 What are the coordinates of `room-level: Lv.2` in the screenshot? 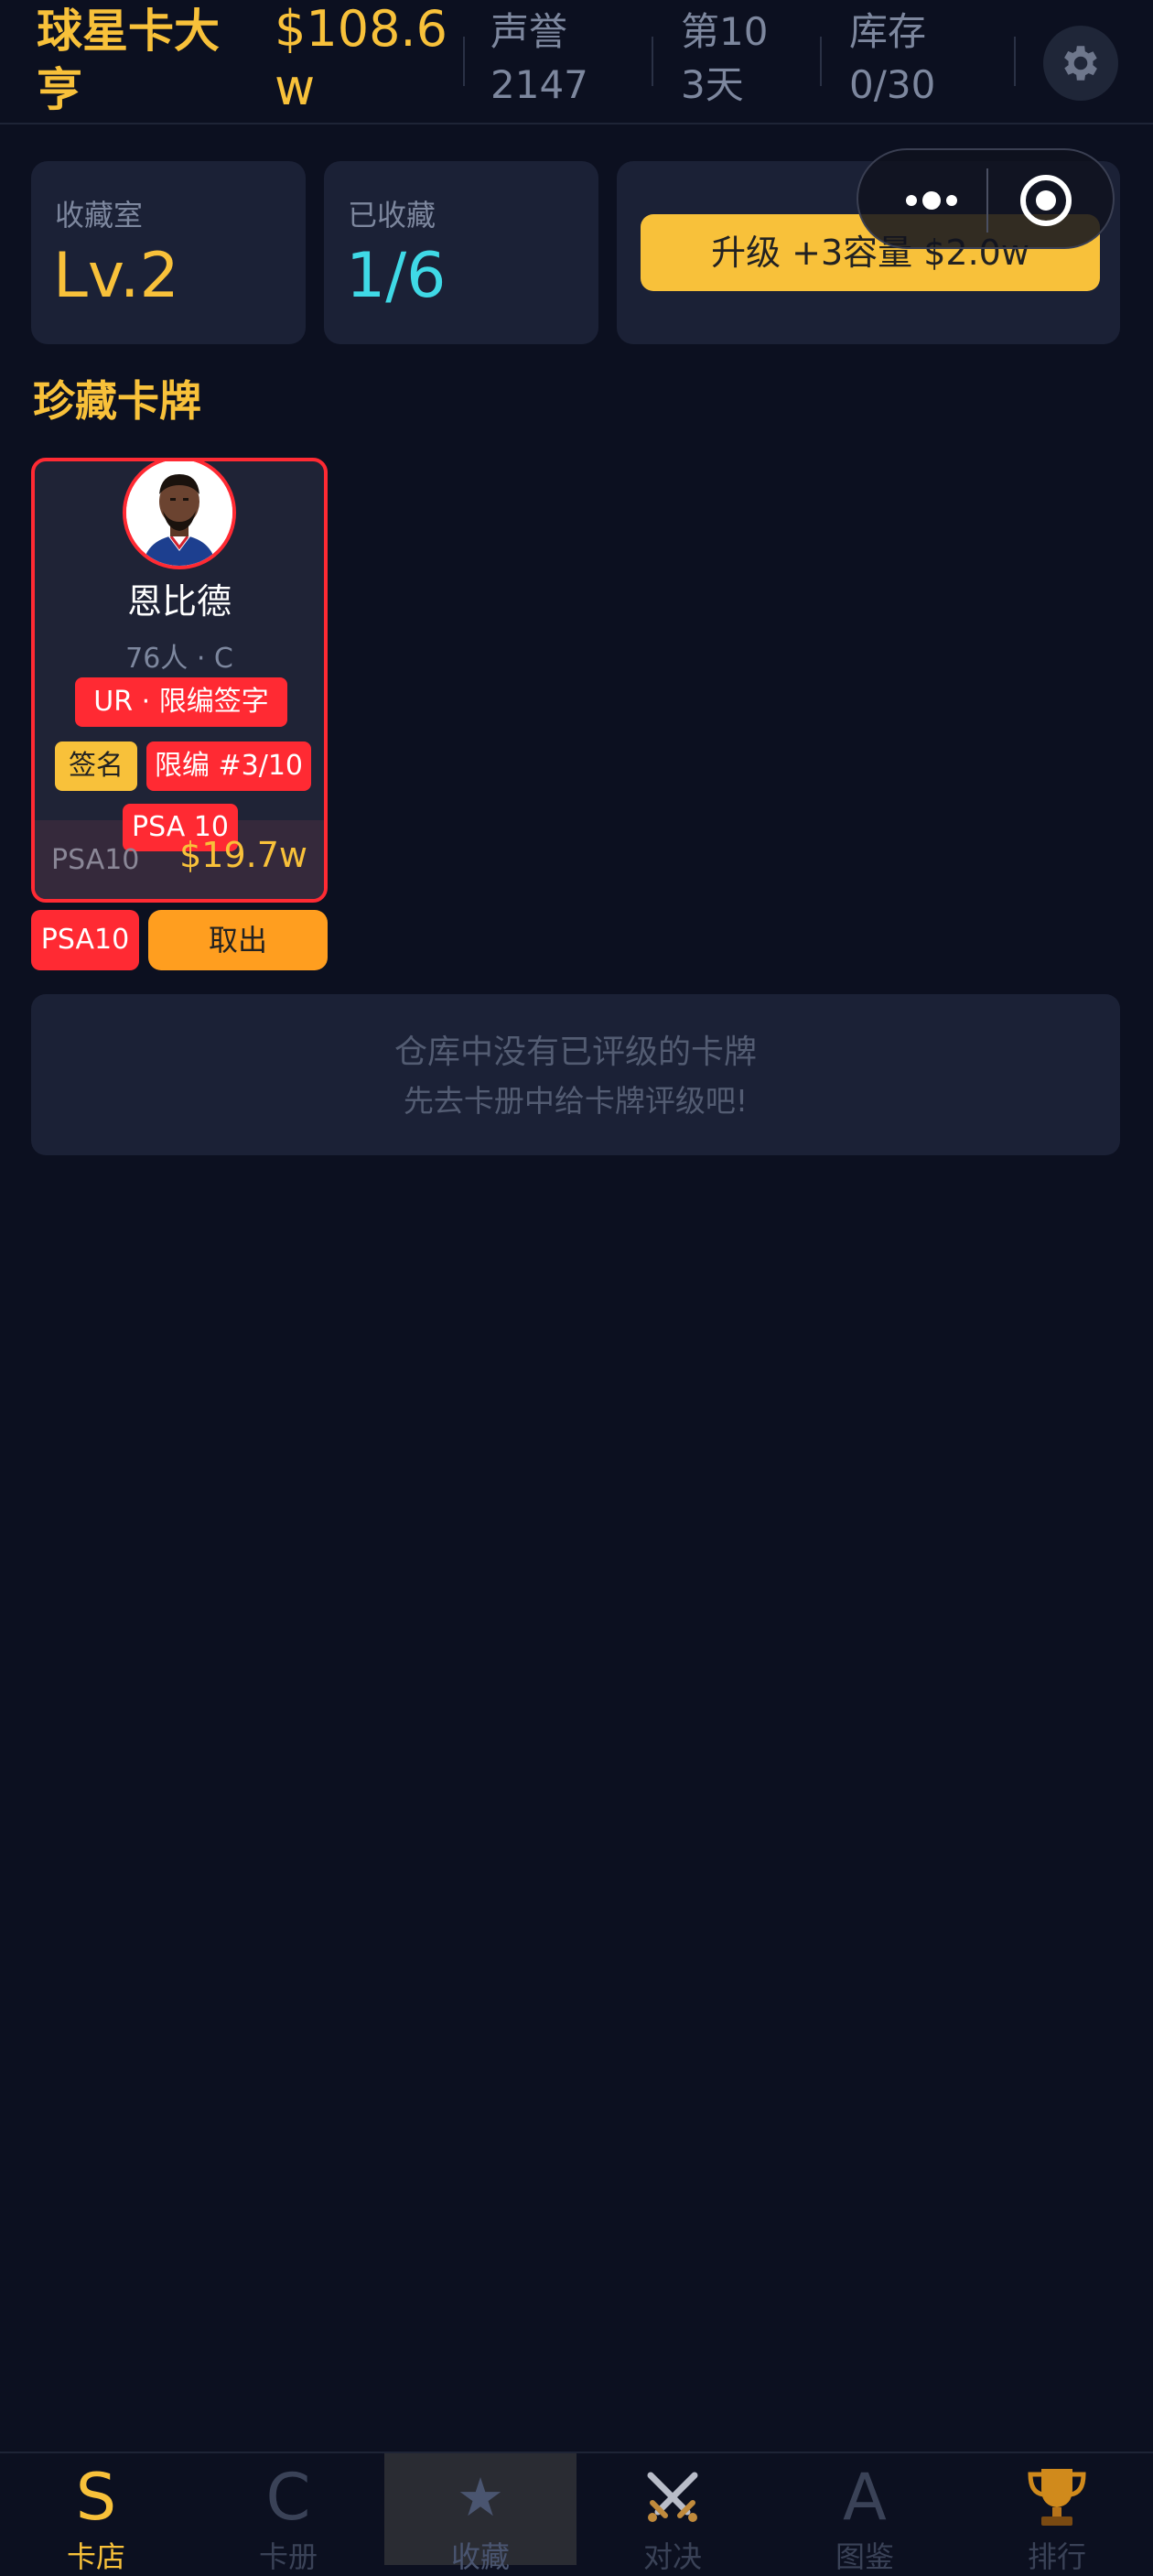 It's located at (116, 276).